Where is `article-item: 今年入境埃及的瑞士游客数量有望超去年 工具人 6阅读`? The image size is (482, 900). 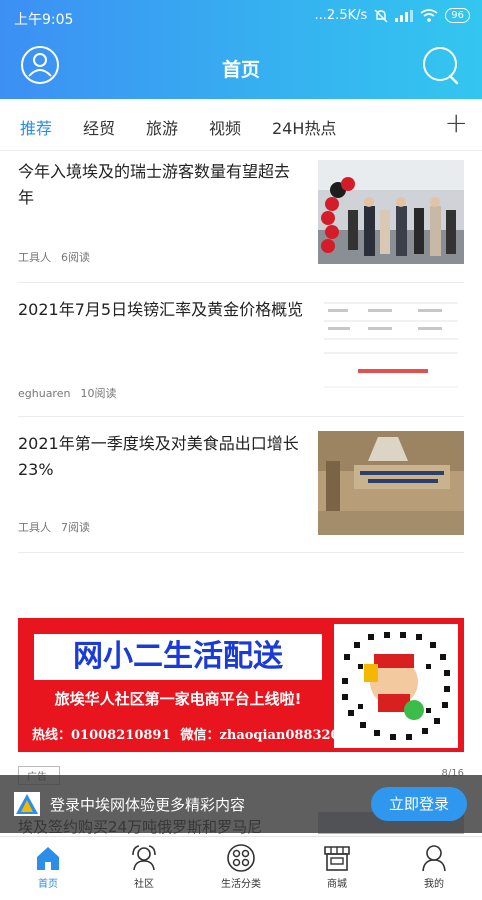
article-item: 今年入境埃及的瑞士游客数量有望超去年 工具人 6阅读 is located at coordinates (241, 217).